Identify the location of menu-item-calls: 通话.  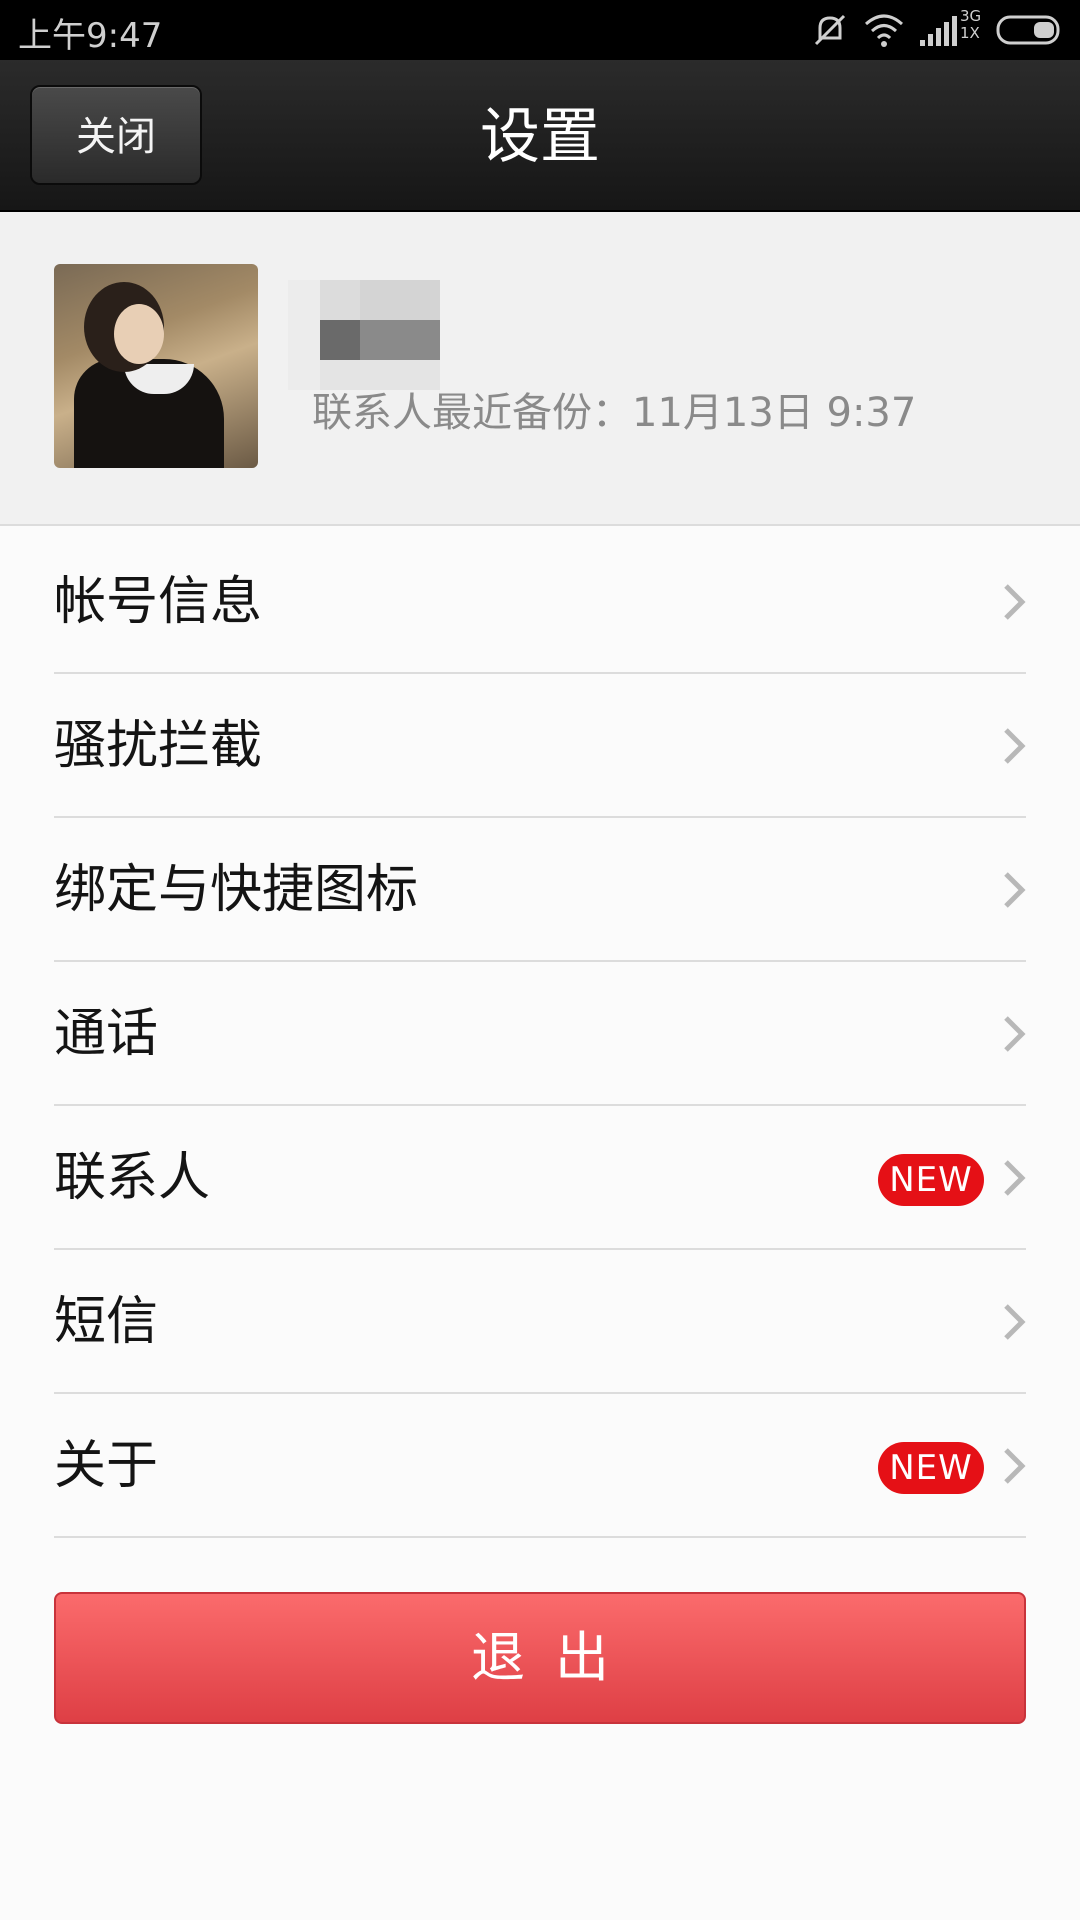
(540, 1034).